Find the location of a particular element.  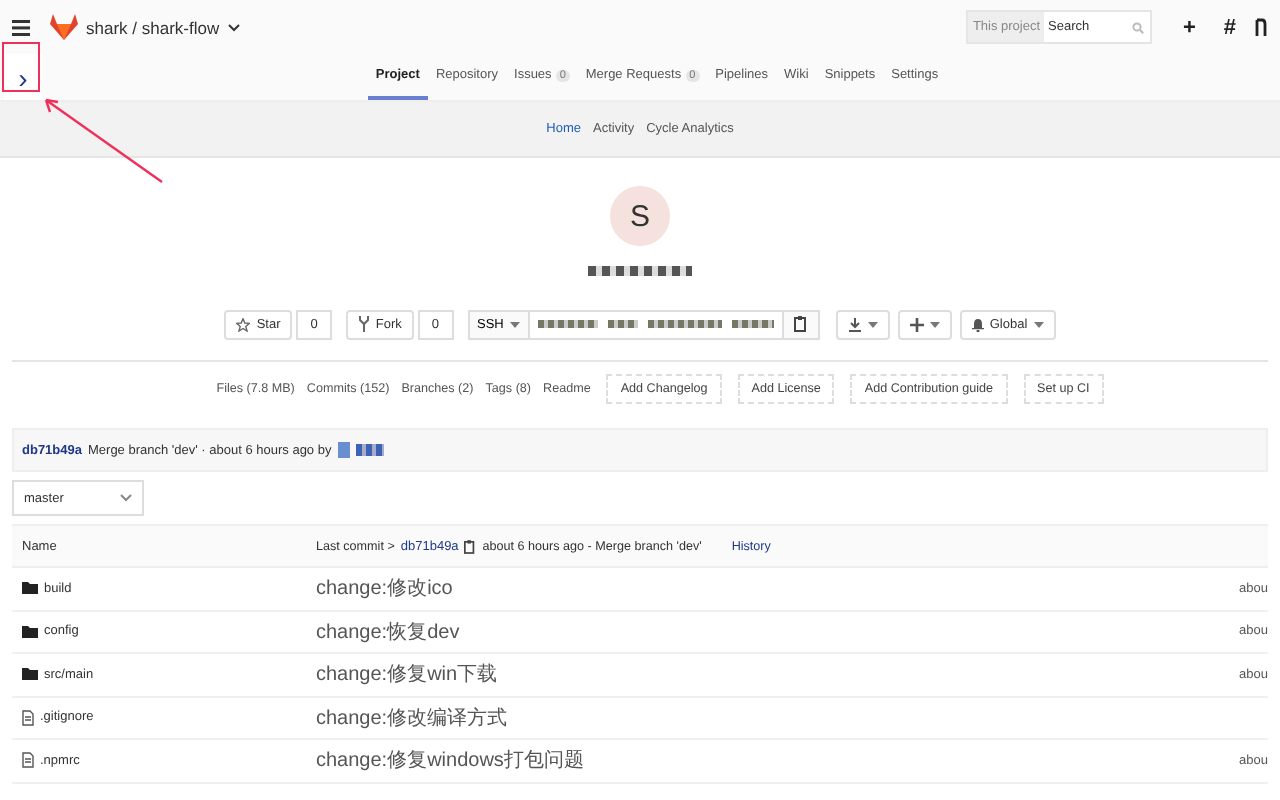

commit-message-link: change:恢复dev is located at coordinates (388, 631).